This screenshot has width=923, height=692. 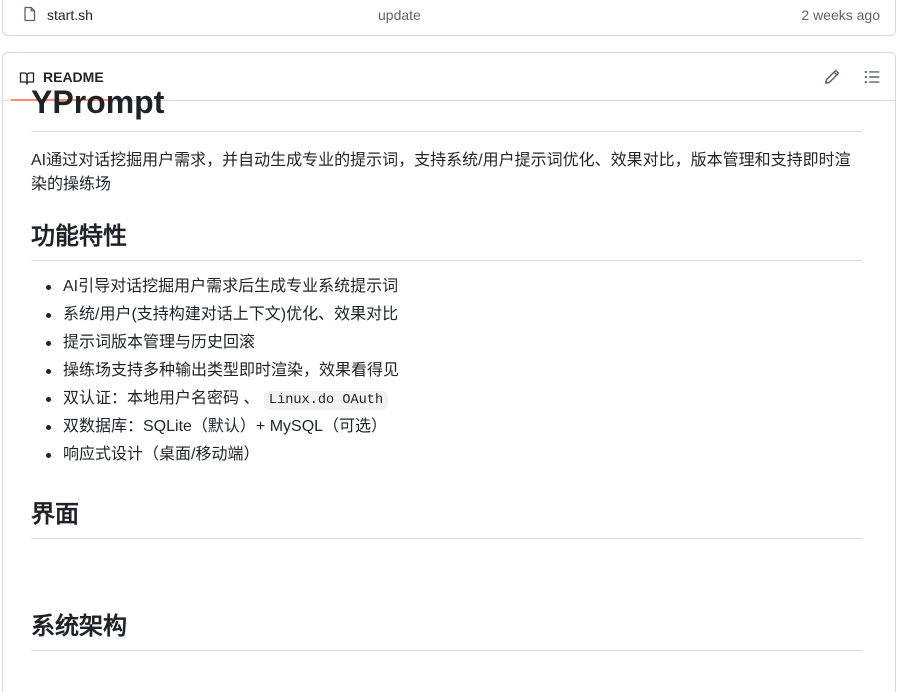 I want to click on list-unordered-icon, so click(x=872, y=77).